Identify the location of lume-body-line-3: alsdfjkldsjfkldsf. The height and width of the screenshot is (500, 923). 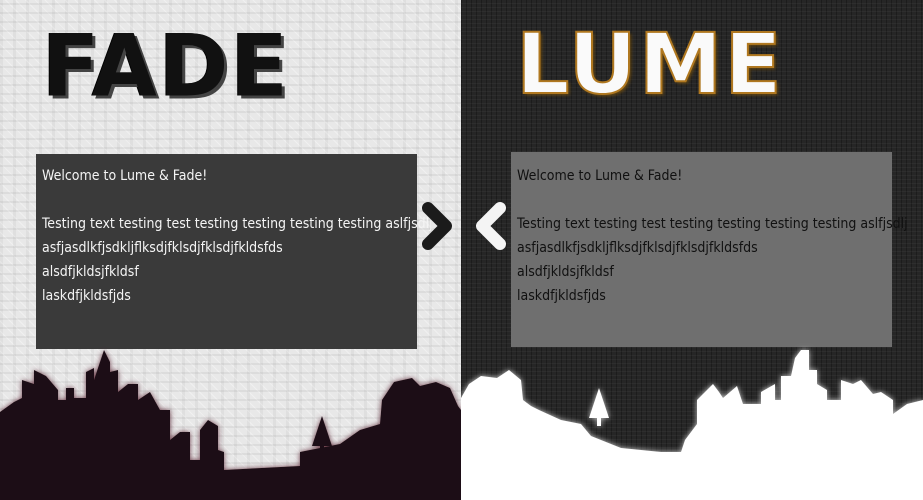
(565, 272).